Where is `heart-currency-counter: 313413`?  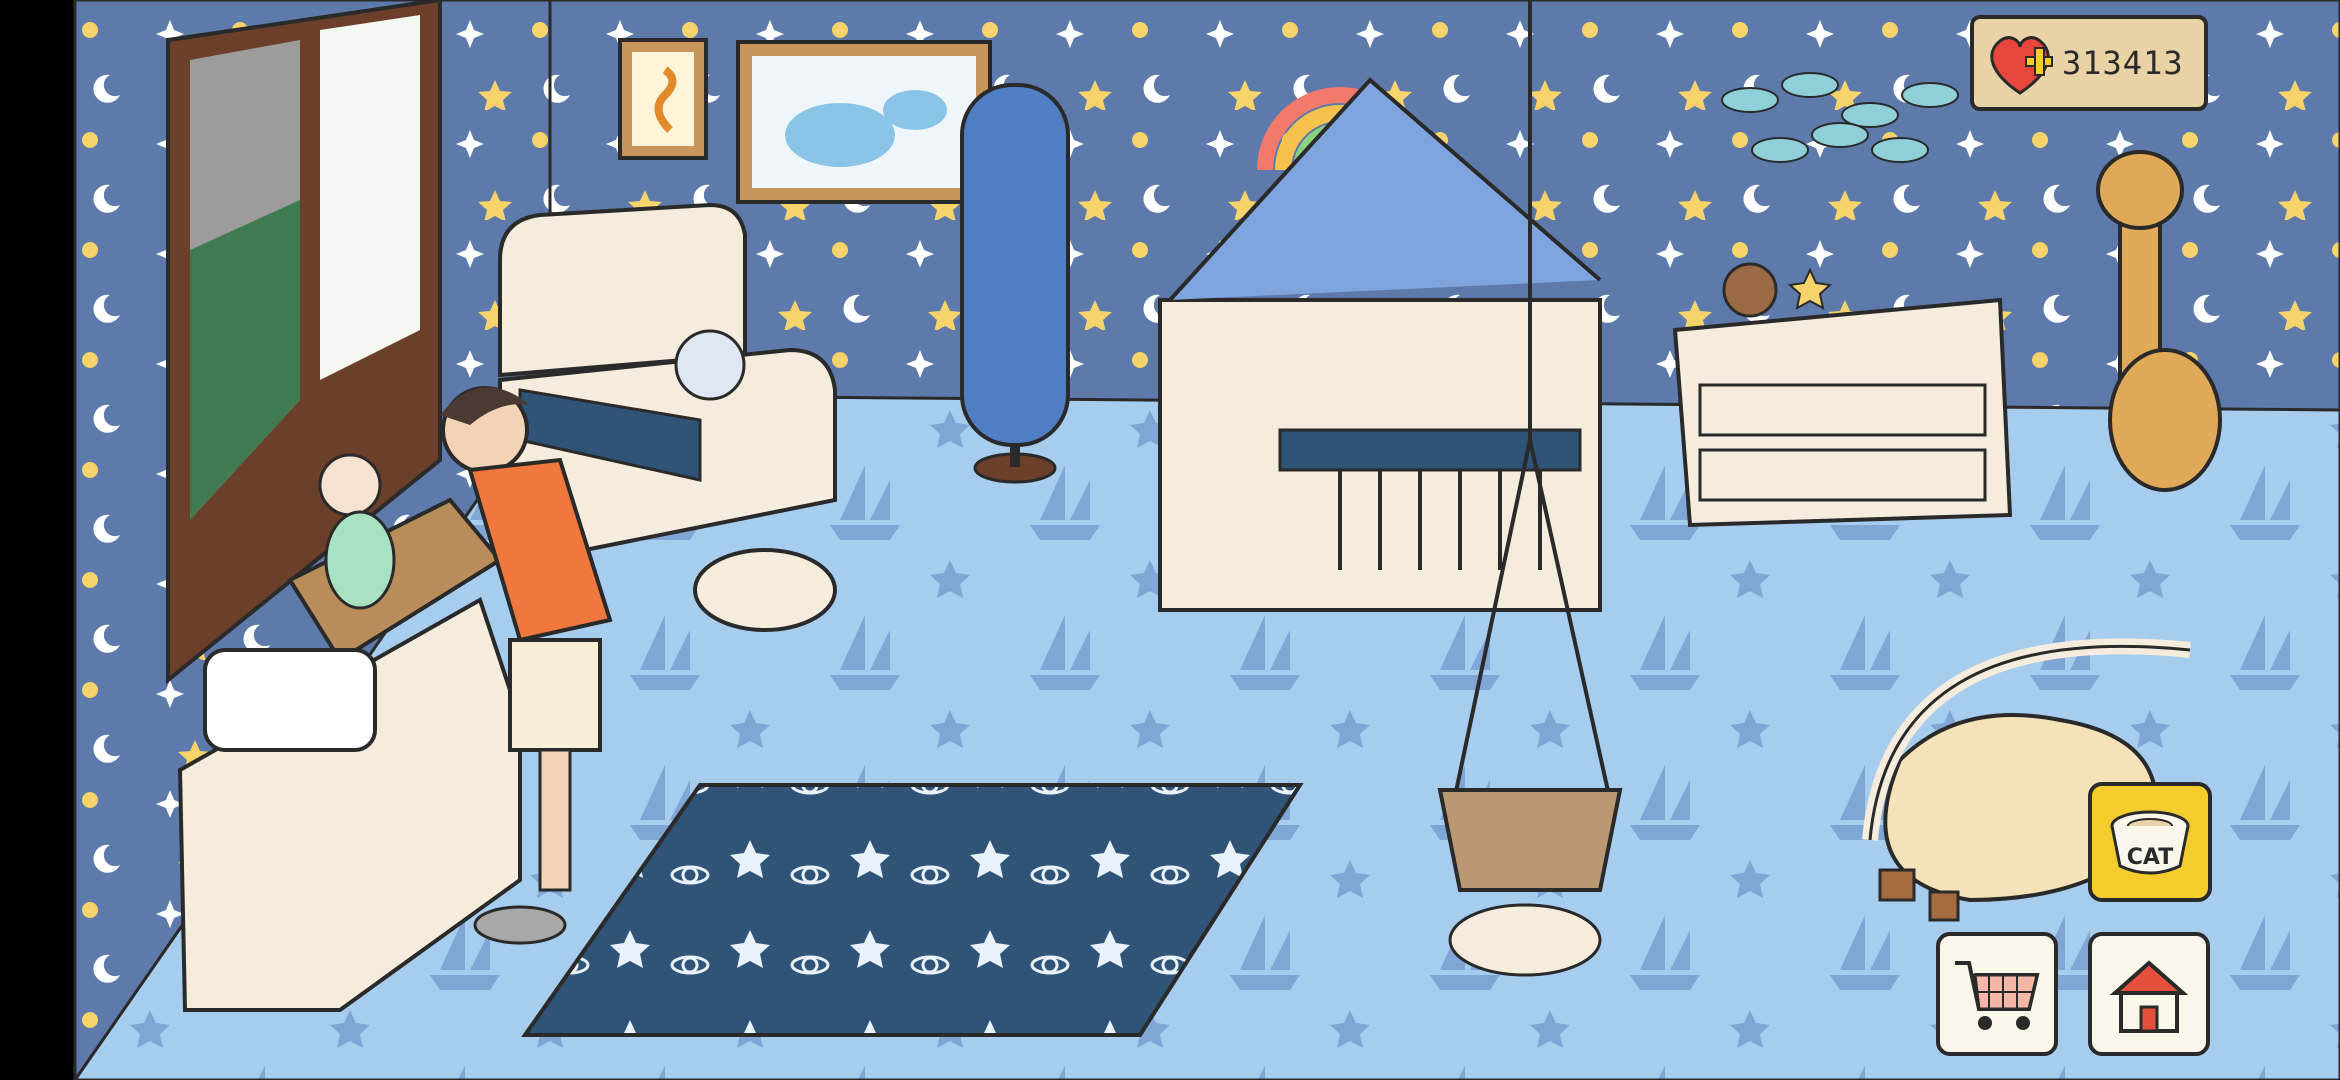
heart-currency-counter: 313413 is located at coordinates (2089, 63).